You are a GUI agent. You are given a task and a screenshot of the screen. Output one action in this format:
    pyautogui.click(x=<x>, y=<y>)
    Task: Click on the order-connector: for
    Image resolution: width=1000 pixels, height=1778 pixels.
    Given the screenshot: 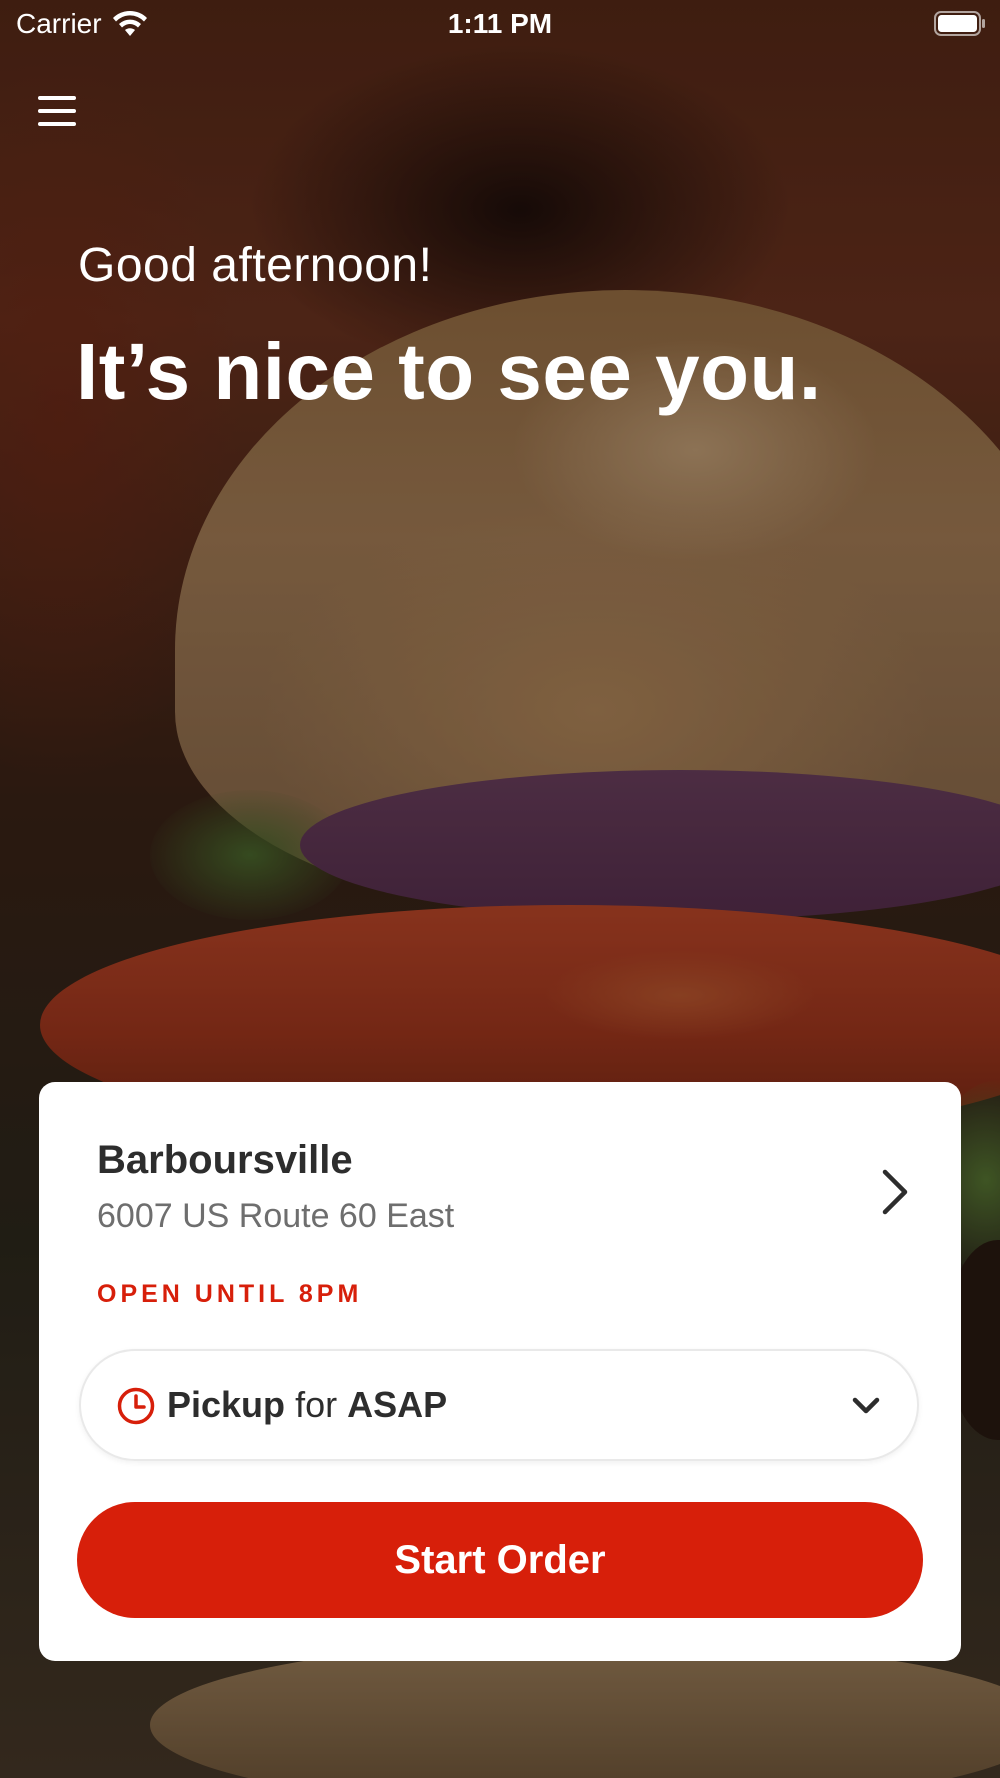 What is the action you would take?
    pyautogui.click(x=316, y=1404)
    